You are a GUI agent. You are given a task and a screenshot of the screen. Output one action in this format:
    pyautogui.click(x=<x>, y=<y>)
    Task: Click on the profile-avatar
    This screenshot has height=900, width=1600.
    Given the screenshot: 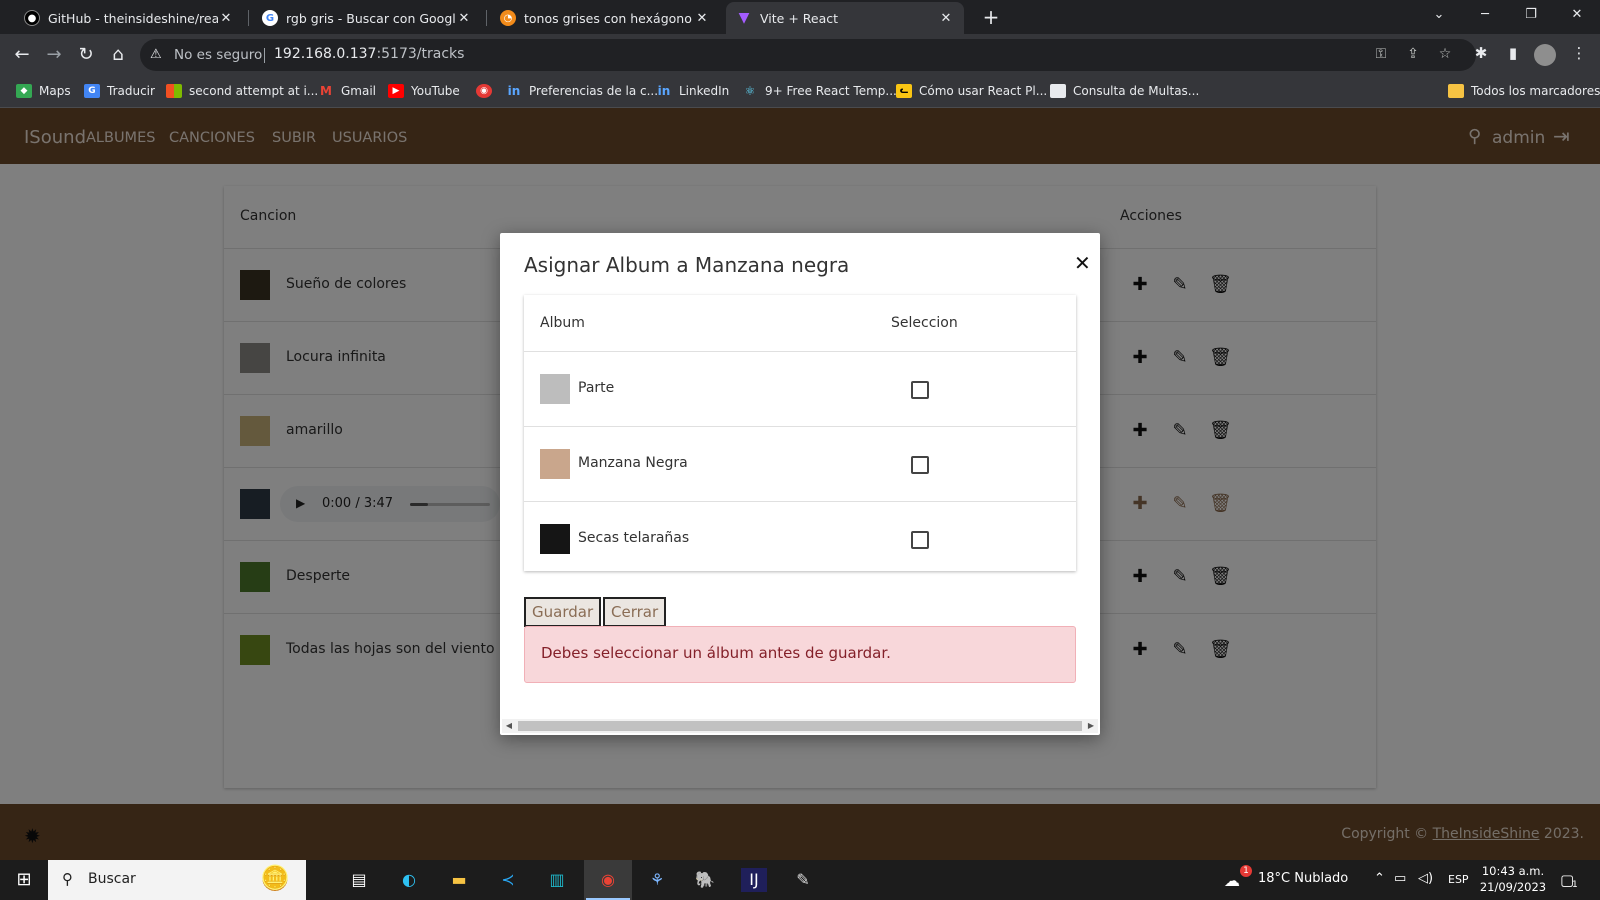 What is the action you would take?
    pyautogui.click(x=1545, y=55)
    